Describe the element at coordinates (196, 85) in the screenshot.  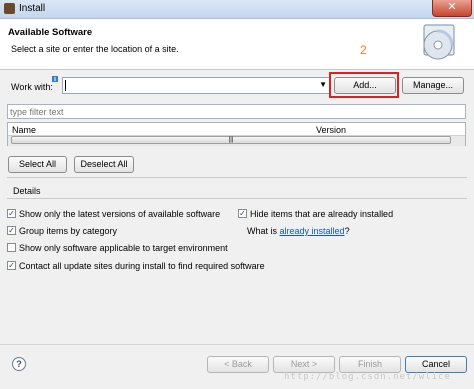
I see `work-with-combo: ▼` at that location.